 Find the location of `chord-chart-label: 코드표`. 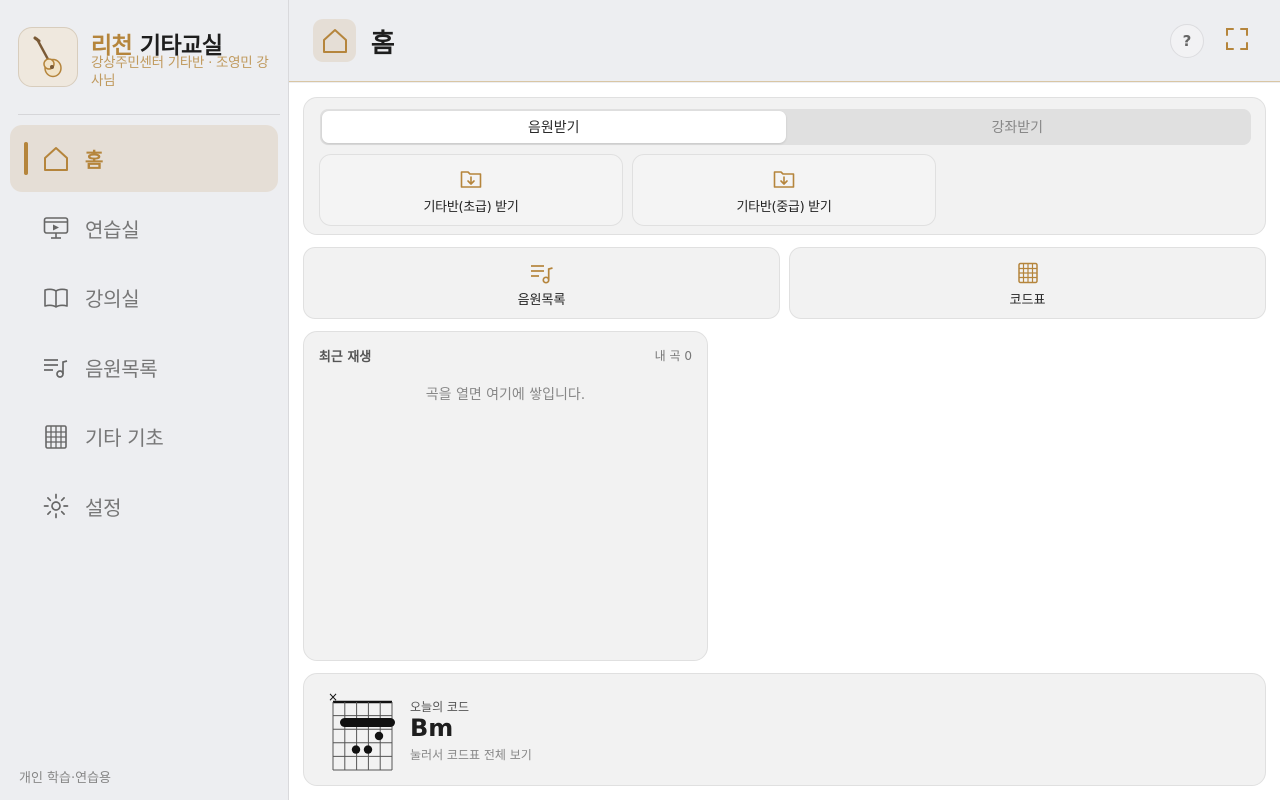

chord-chart-label: 코드표 is located at coordinates (1027, 300).